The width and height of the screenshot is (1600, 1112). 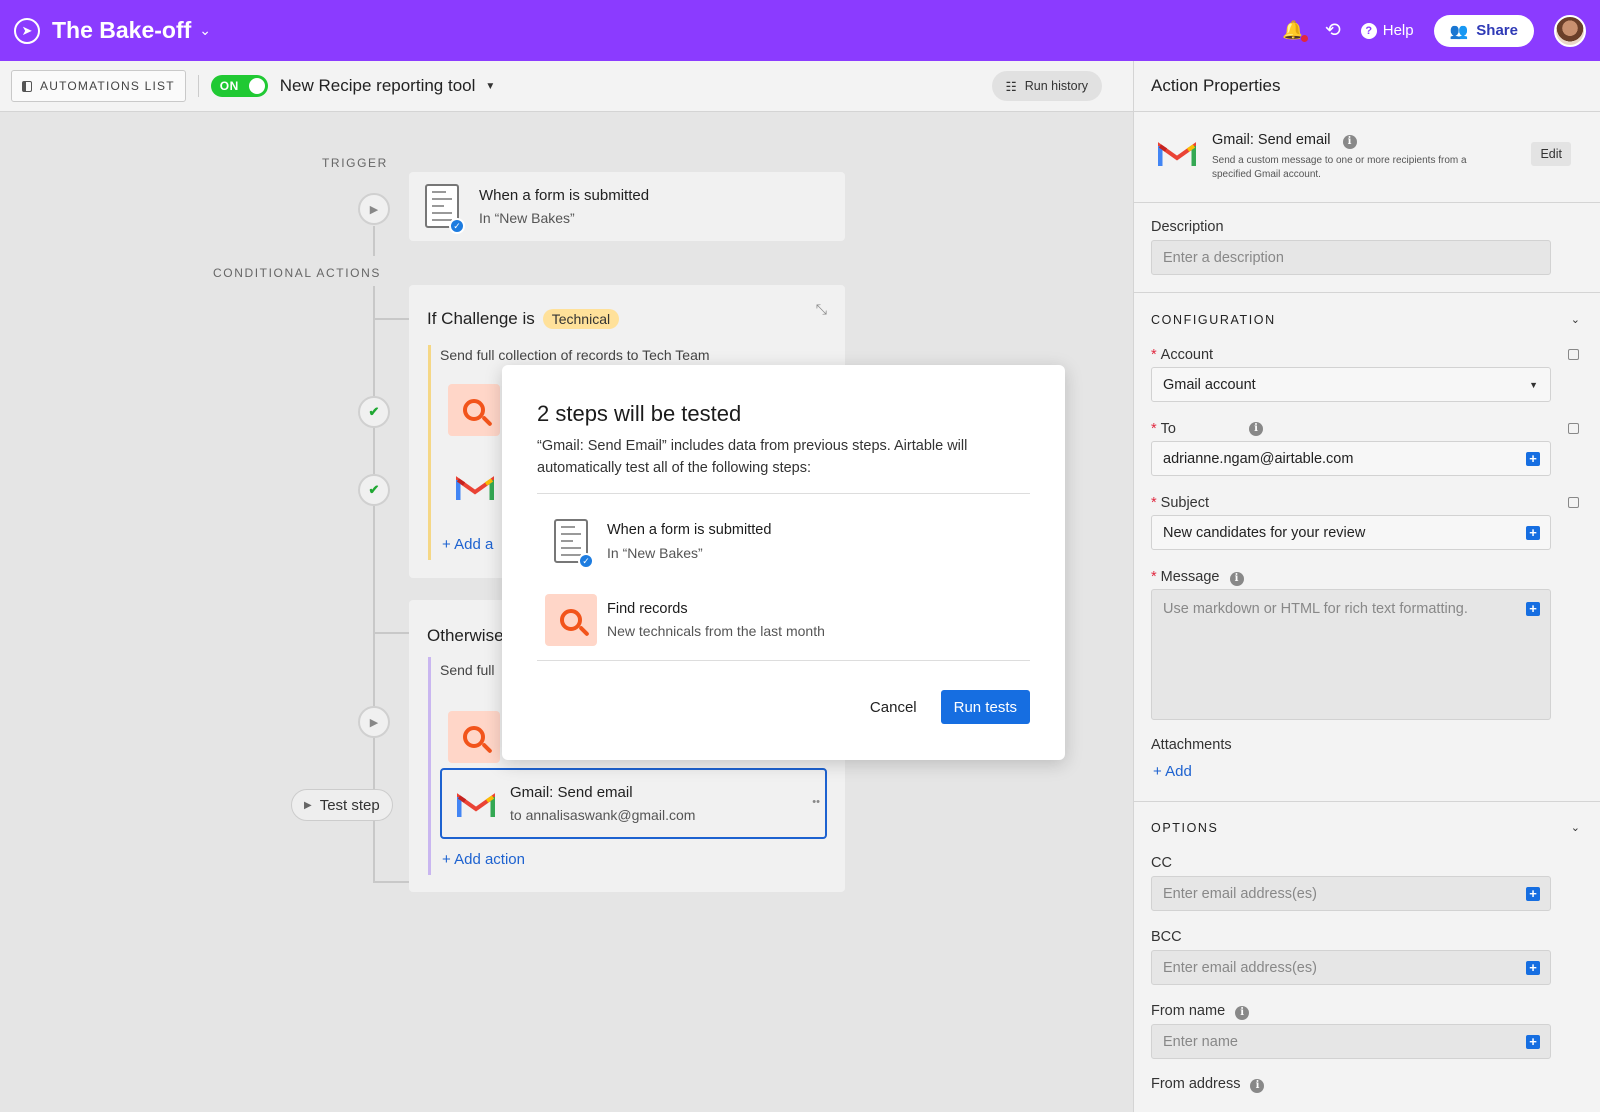 What do you see at coordinates (527, 218) in the screenshot?
I see `trigger-subtitle: In “New Bakes”` at bounding box center [527, 218].